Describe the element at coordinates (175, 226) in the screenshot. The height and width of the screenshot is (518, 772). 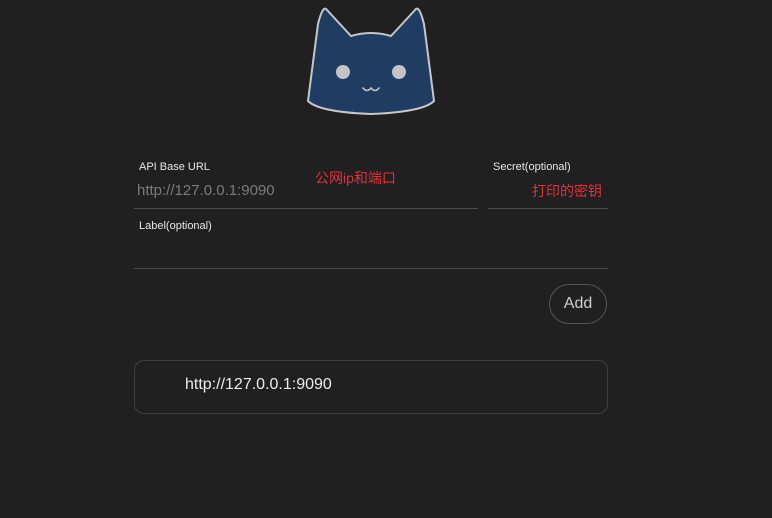
I see `label-field-label: Label(optional)` at that location.